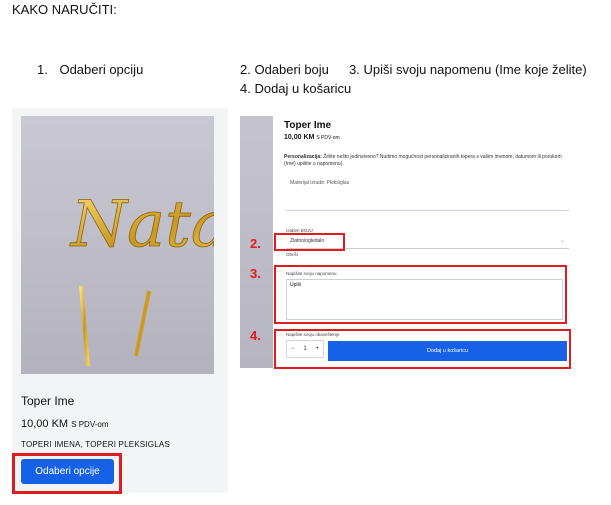 The width and height of the screenshot is (611, 505). What do you see at coordinates (299, 137) in the screenshot?
I see `product-page-price-value: 10,00 KM` at bounding box center [299, 137].